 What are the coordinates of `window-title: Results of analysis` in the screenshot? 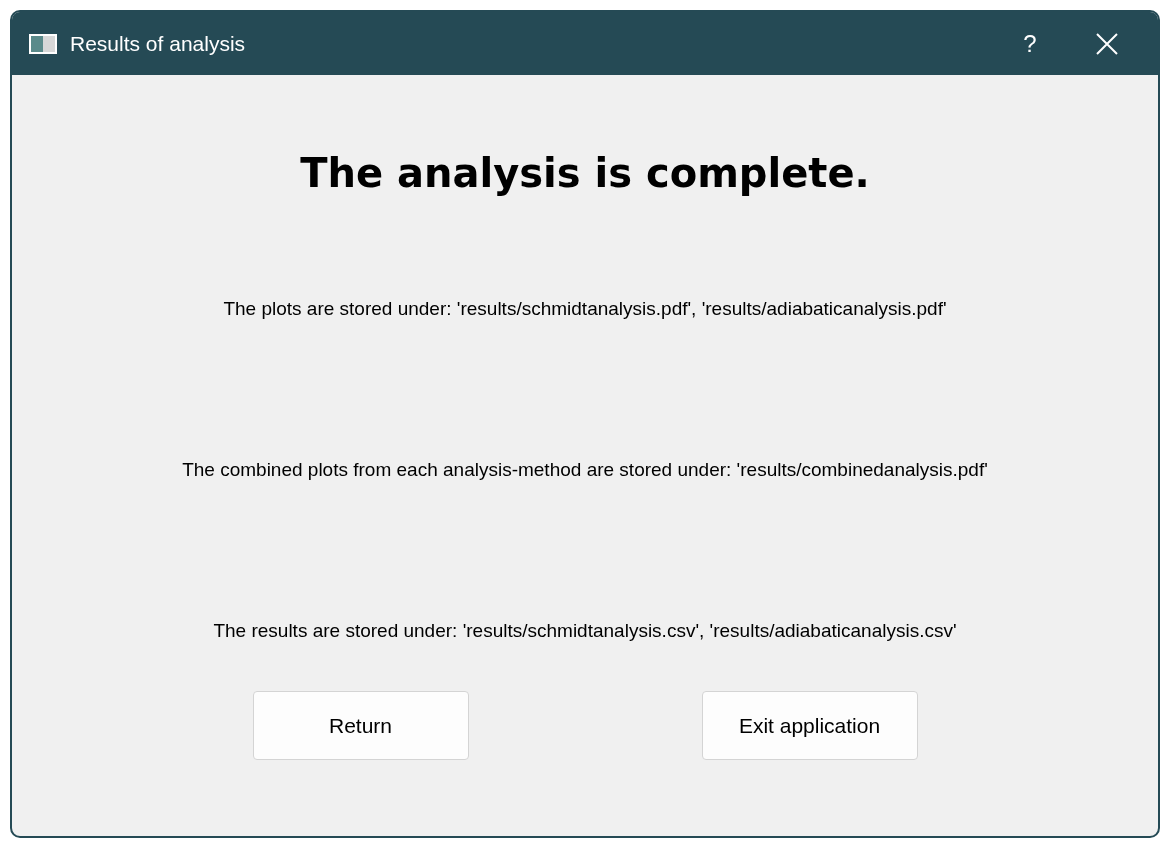 It's located at (158, 43).